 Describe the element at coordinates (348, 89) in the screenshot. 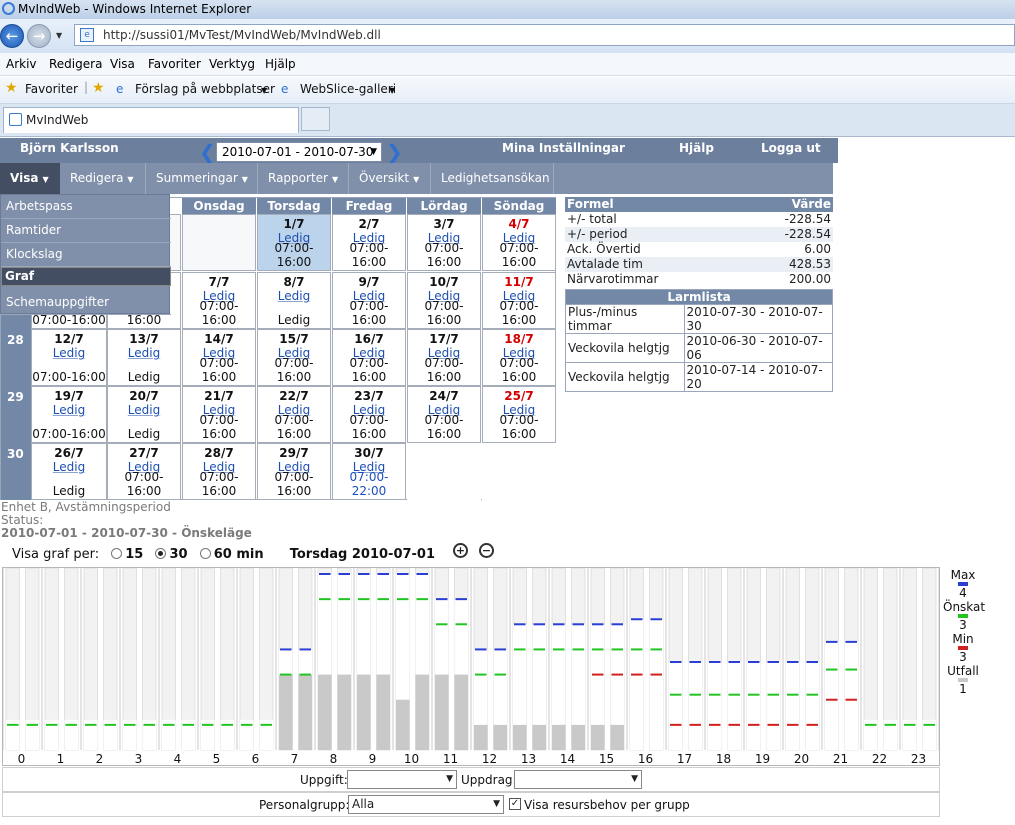

I see `webslice-link: WebSlice-galleri` at that location.